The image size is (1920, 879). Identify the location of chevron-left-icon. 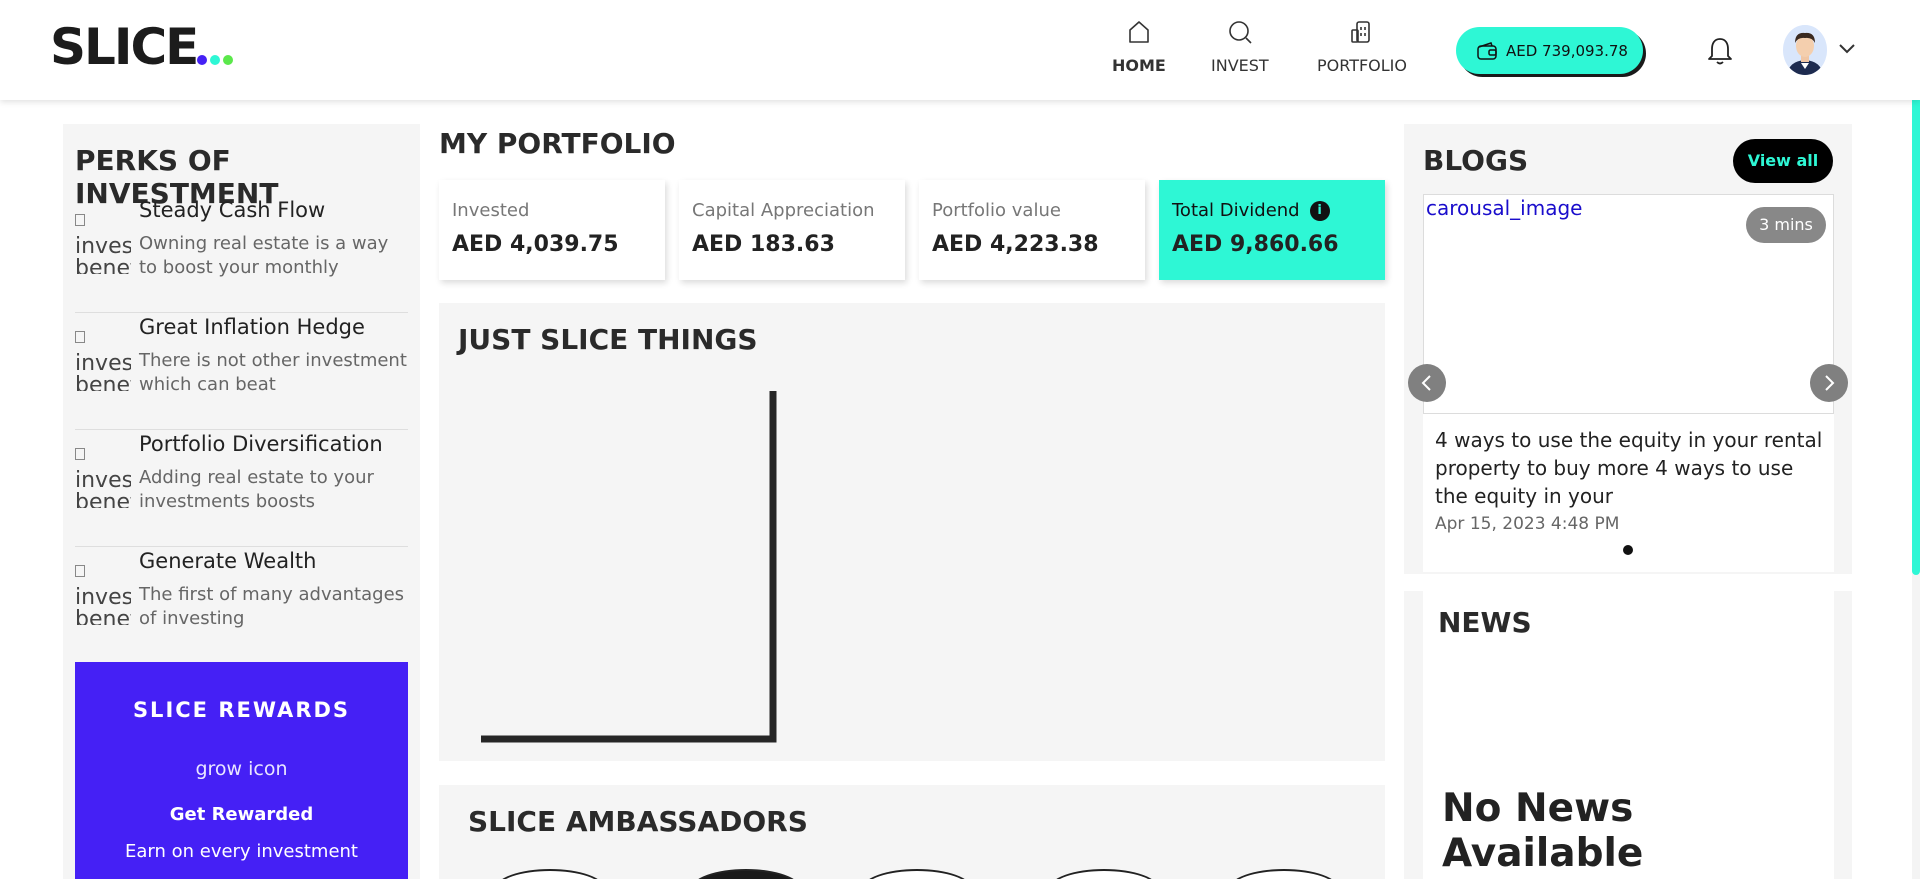
(1426, 383).